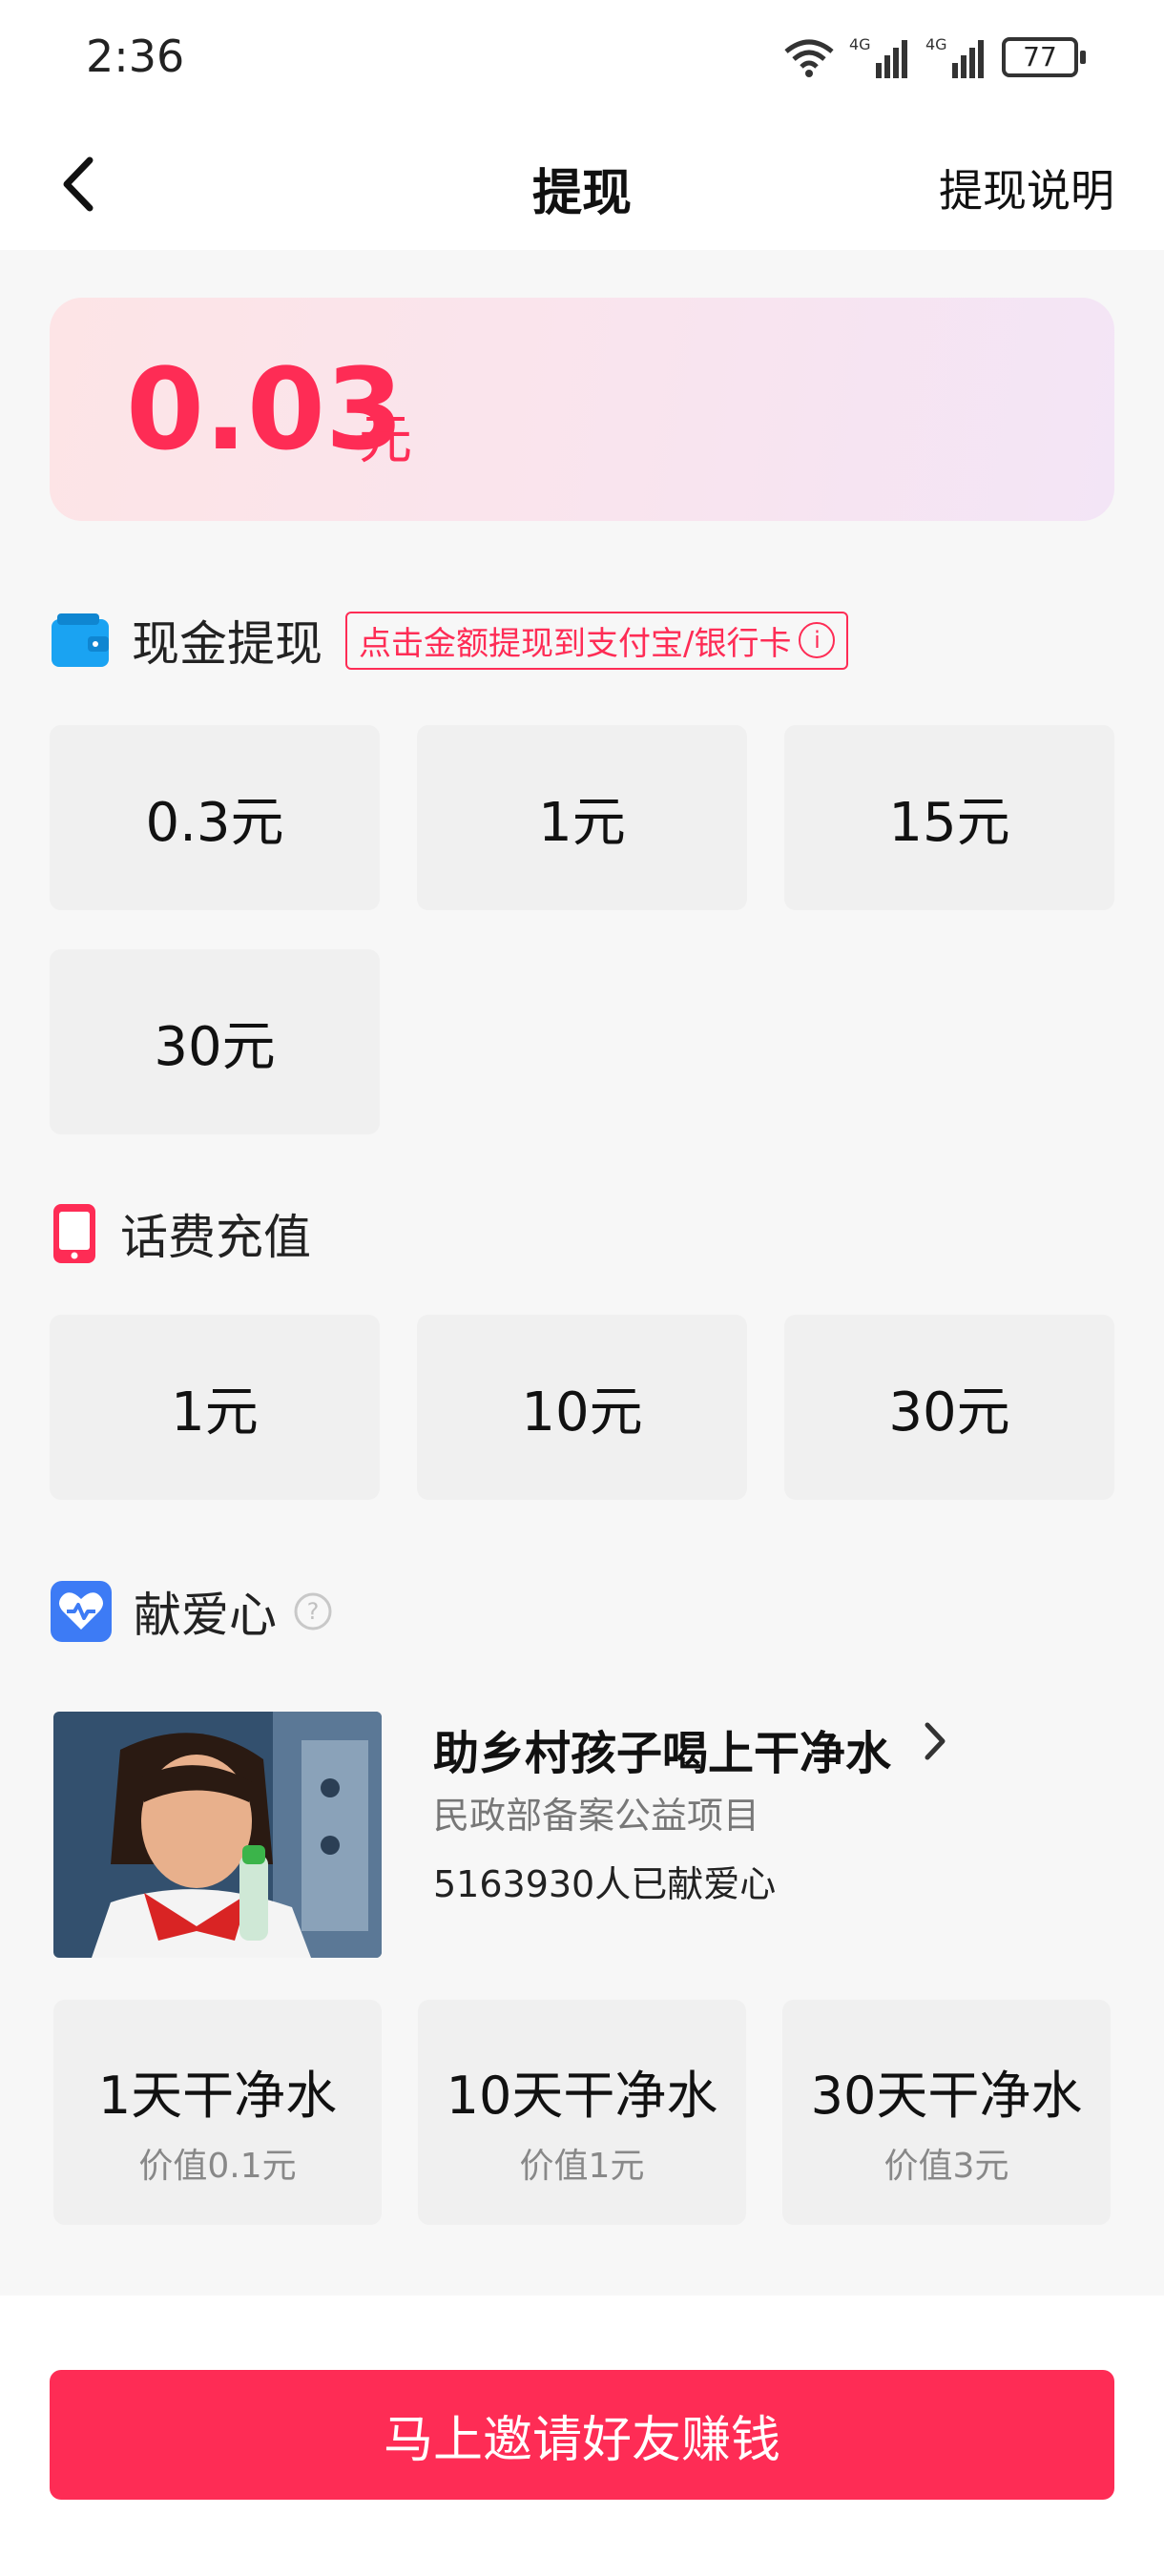 The image size is (1164, 2576). I want to click on bottom-bar: 马上邀请好友赚钱, so click(582, 2436).